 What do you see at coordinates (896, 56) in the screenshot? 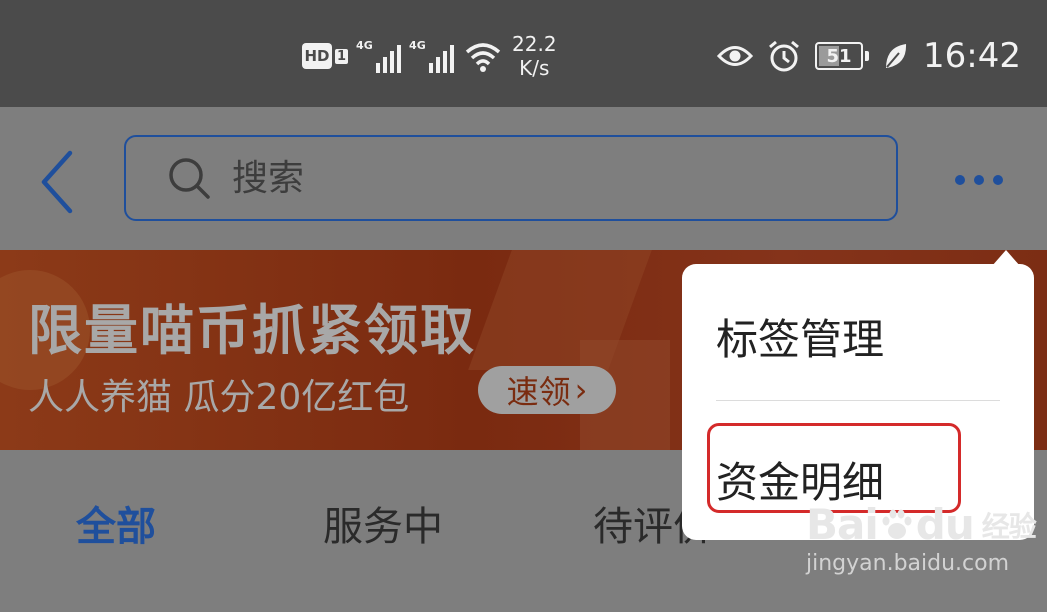
I see `leaf-icon` at bounding box center [896, 56].